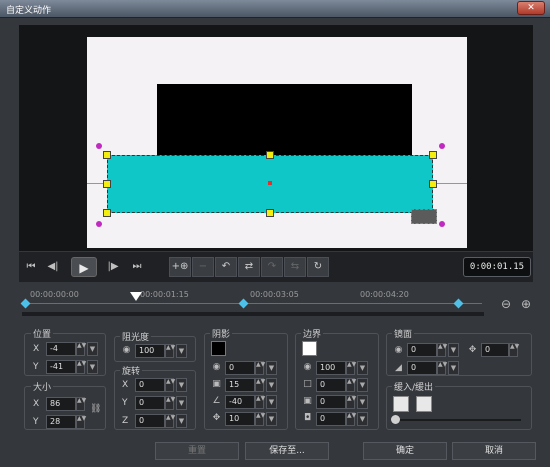 Image resolution: width=550 pixels, height=467 pixels. I want to click on shadow-angle-spinner: ▲▼, so click(260, 402).